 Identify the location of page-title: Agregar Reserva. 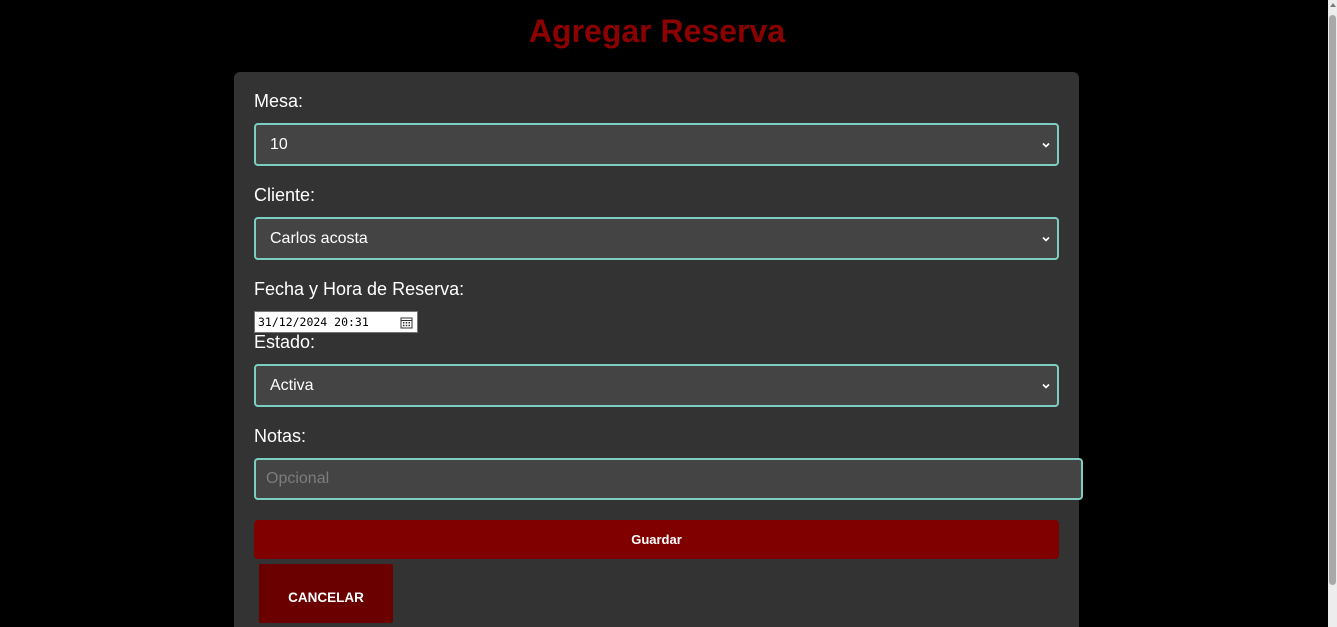
(657, 31).